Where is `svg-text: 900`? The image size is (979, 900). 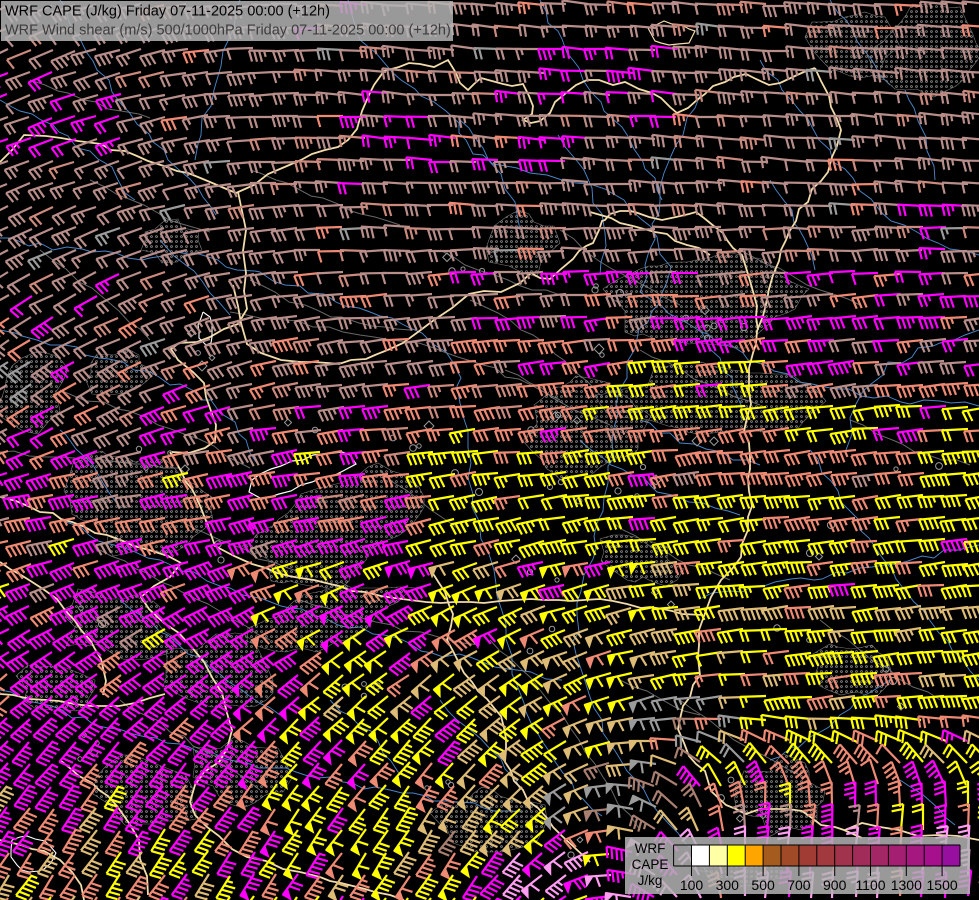
svg-text: 900 is located at coordinates (835, 885).